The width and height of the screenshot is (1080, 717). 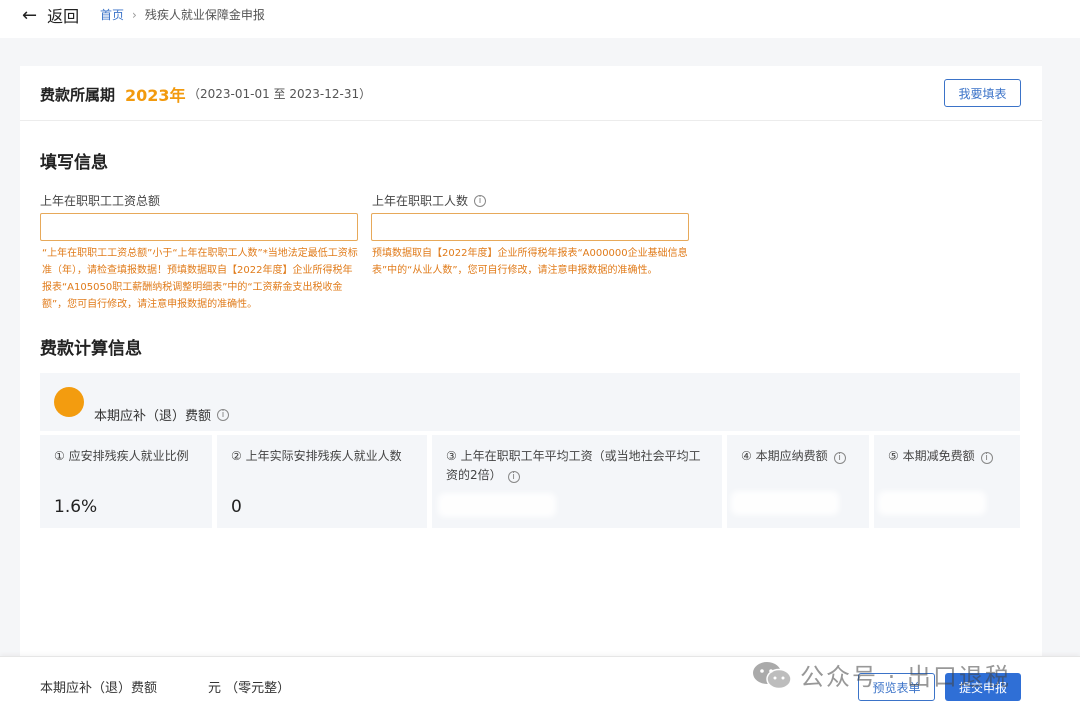 I want to click on breadcrumb-current: 残疾人就业保障金申报, so click(x=204, y=15).